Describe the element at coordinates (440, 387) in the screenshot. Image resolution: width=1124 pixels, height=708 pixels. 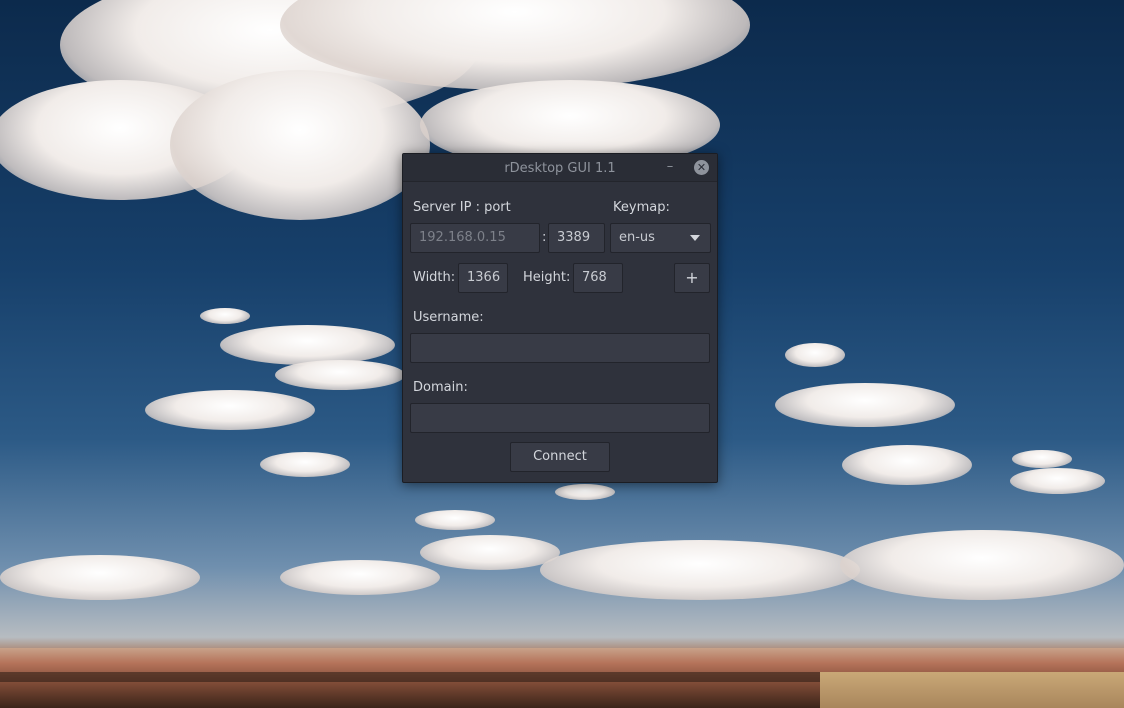
I see `domain-label: Domain:` at that location.